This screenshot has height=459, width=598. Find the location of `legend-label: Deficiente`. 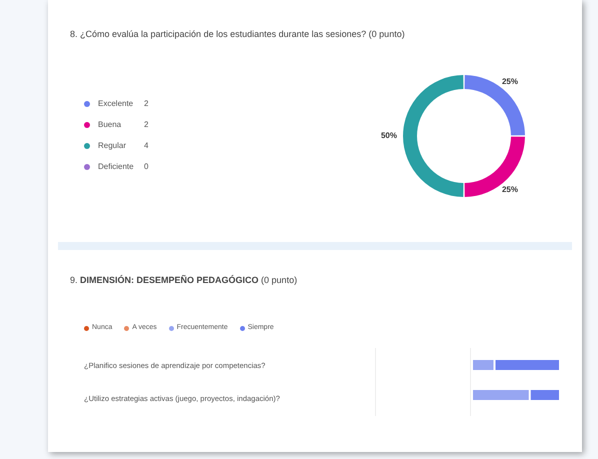

legend-label: Deficiente is located at coordinates (116, 167).